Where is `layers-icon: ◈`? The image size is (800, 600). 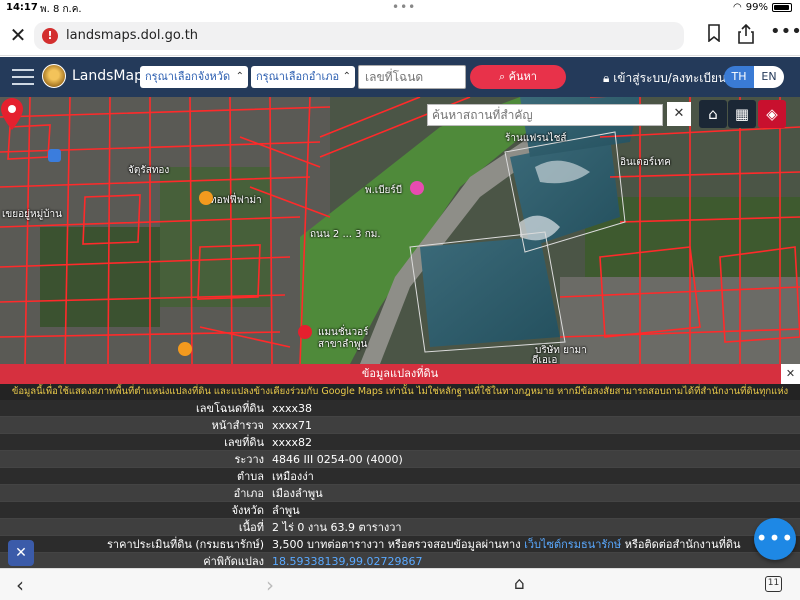
layers-icon: ◈ is located at coordinates (772, 114).